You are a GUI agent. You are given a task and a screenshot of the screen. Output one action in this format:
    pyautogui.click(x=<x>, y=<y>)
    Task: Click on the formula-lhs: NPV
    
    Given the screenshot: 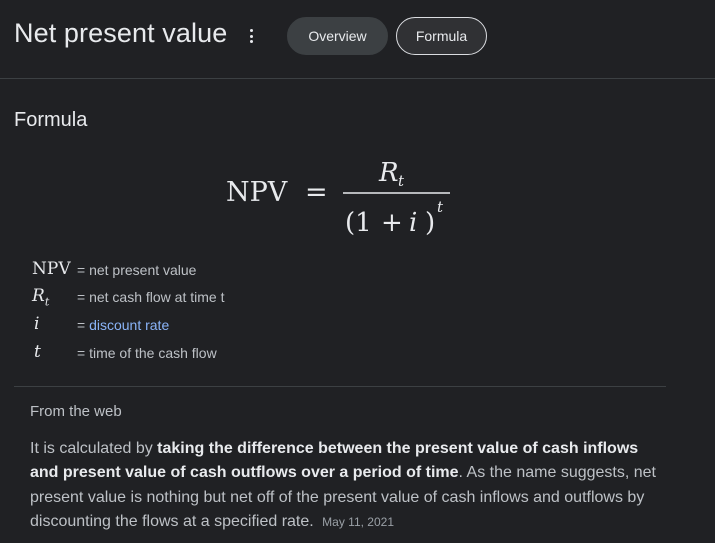 What is the action you would take?
    pyautogui.click(x=257, y=192)
    